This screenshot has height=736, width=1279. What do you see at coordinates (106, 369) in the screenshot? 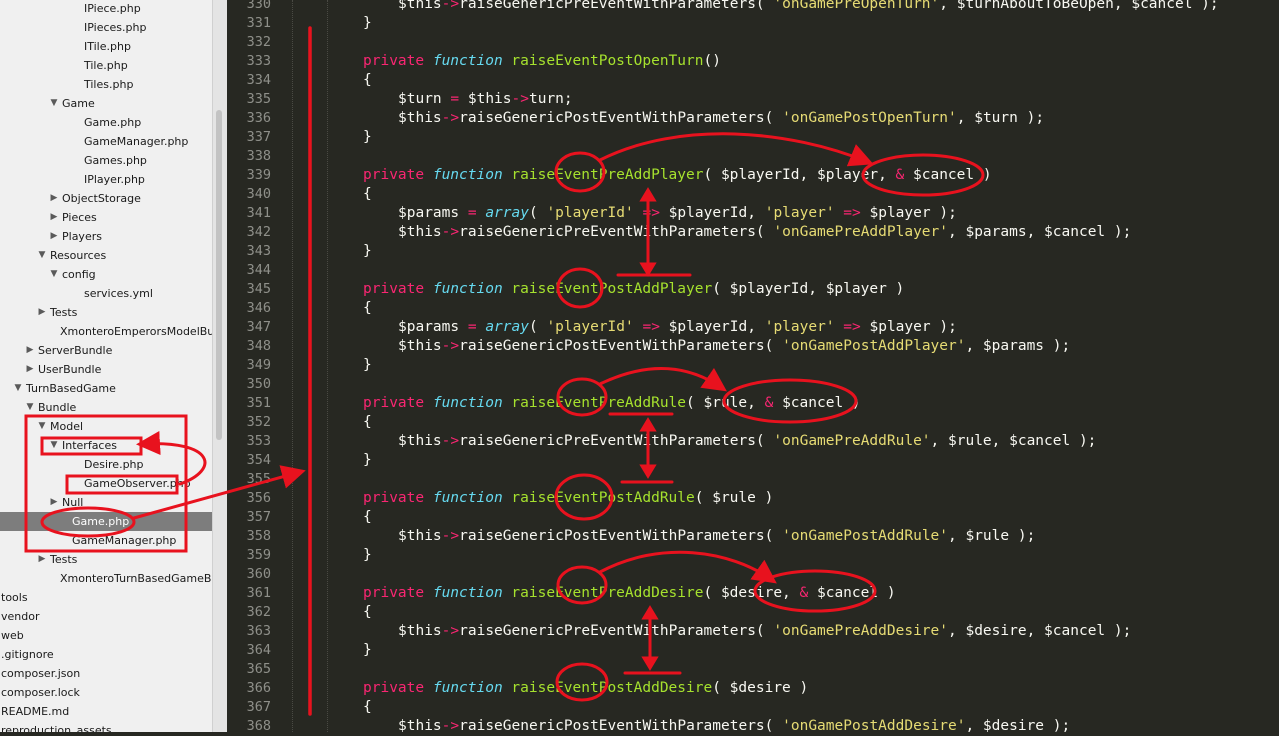
I see `tree-folder: ▶ UserBundle` at bounding box center [106, 369].